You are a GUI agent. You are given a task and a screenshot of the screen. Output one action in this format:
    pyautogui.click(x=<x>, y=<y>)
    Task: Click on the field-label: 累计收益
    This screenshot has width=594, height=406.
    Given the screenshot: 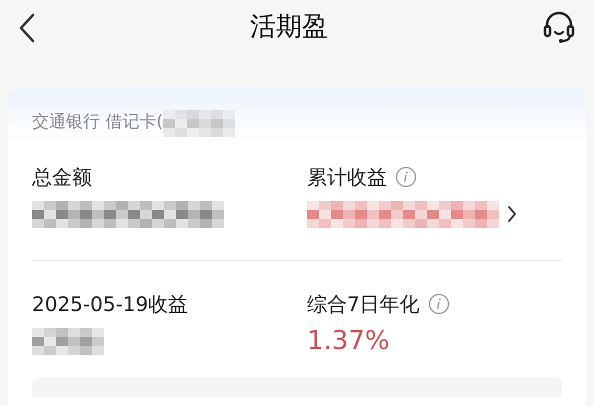 What is the action you would take?
    pyautogui.click(x=347, y=177)
    